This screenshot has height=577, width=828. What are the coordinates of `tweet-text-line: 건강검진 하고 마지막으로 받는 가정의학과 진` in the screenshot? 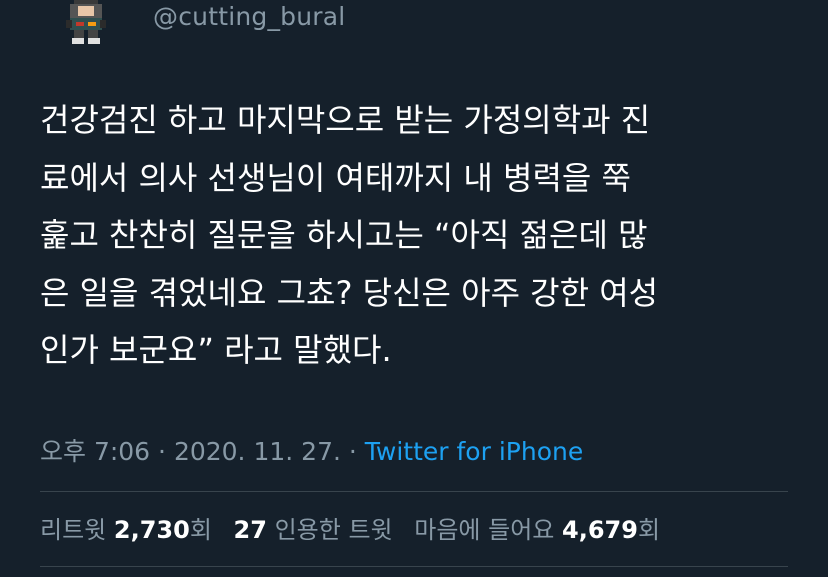 It's located at (345, 120).